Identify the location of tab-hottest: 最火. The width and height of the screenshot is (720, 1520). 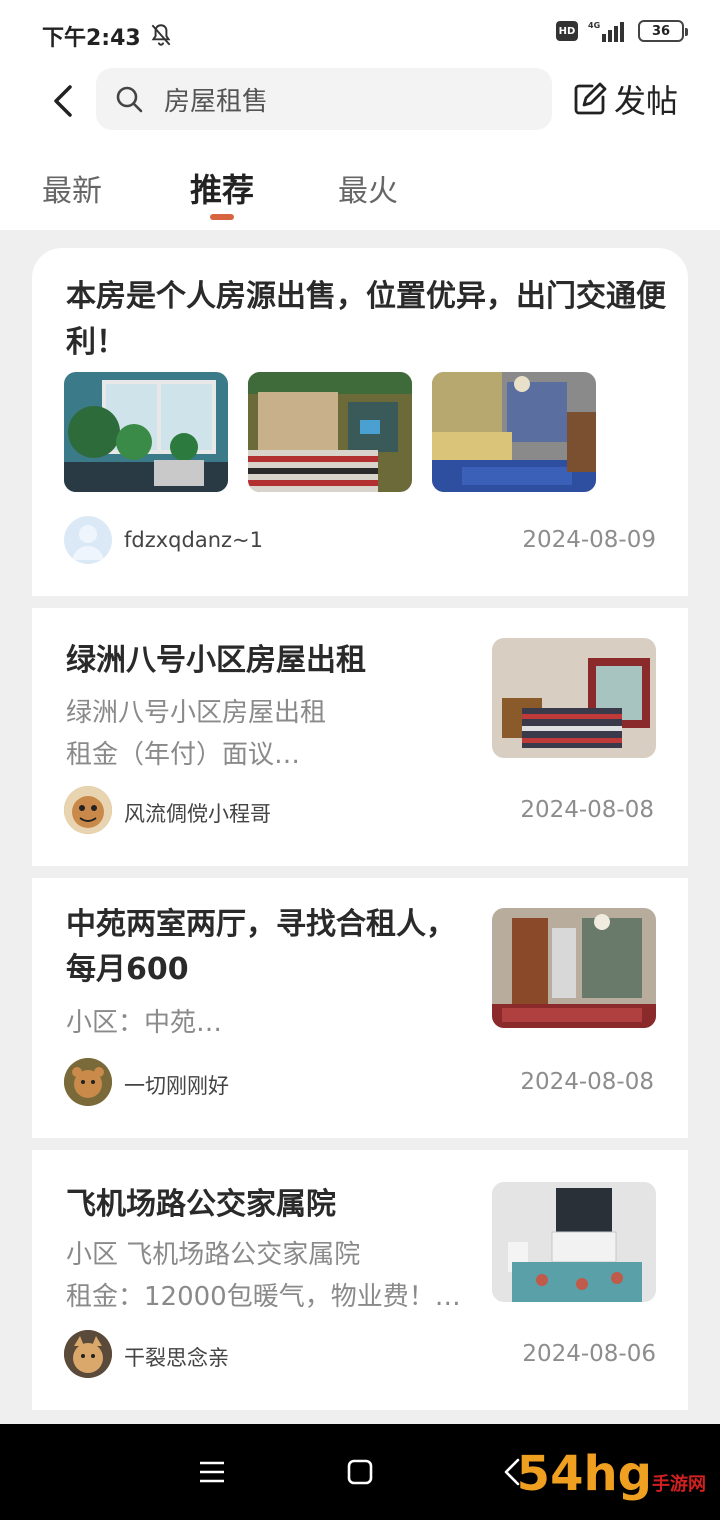
(368, 188).